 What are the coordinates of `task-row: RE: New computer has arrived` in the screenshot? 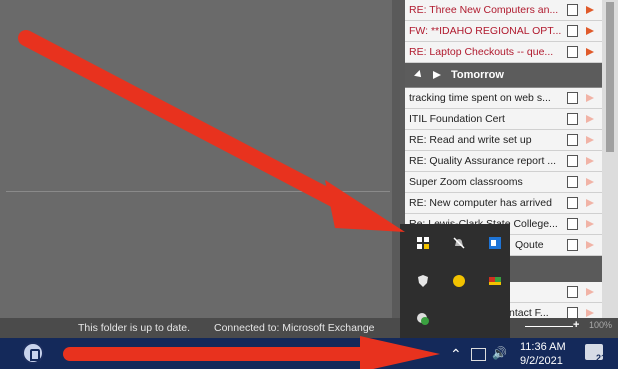 It's located at (503, 203).